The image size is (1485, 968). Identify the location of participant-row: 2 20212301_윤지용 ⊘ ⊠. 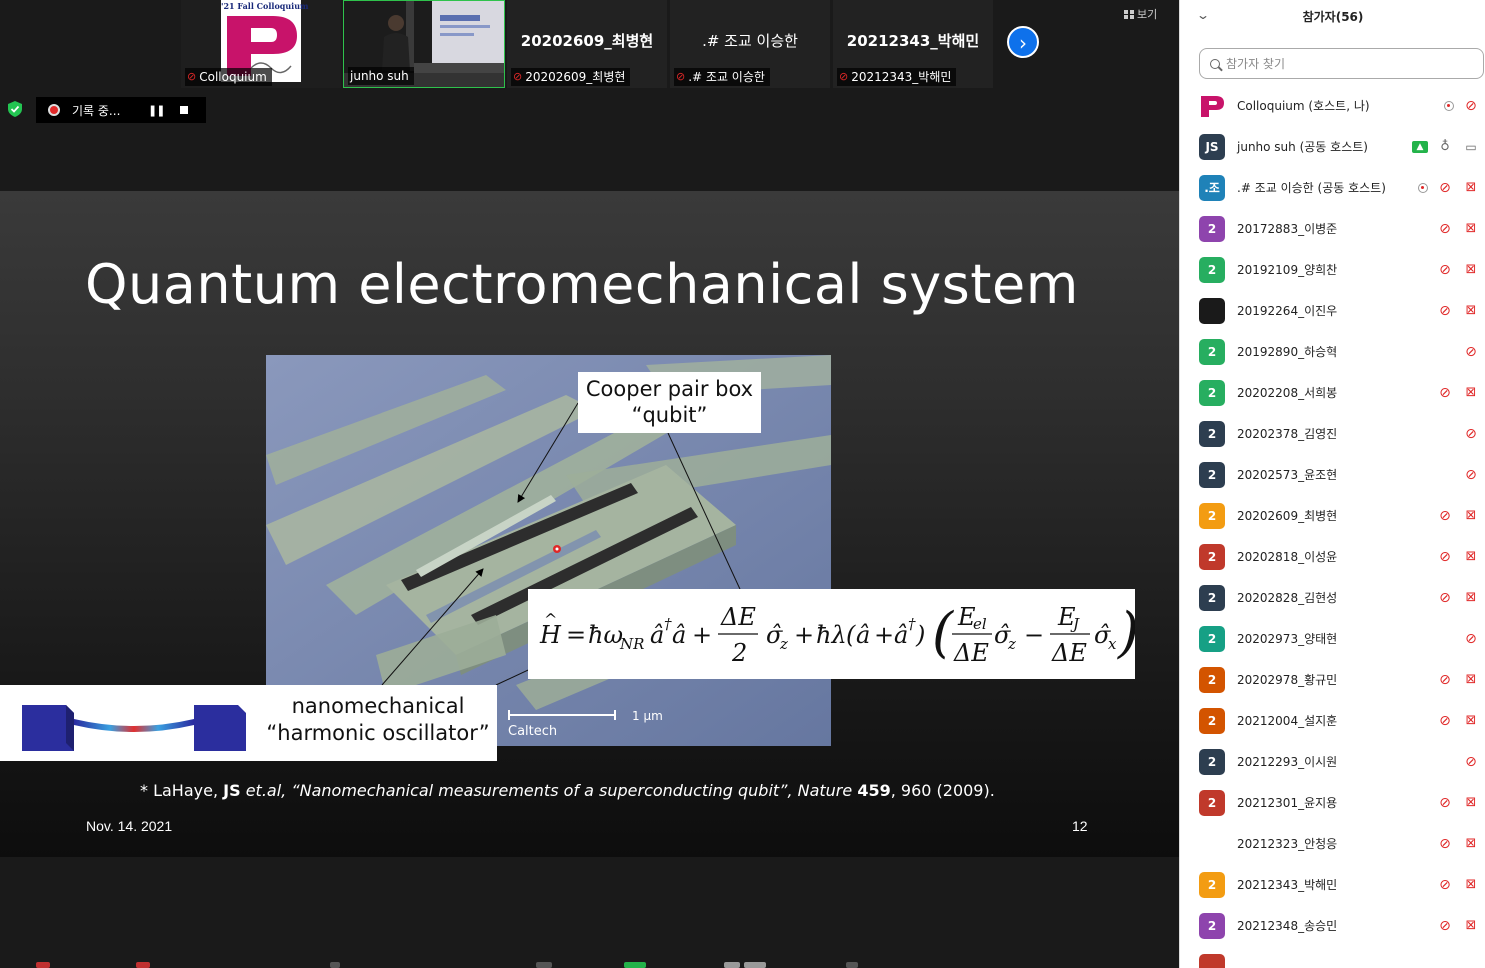
(1332, 802).